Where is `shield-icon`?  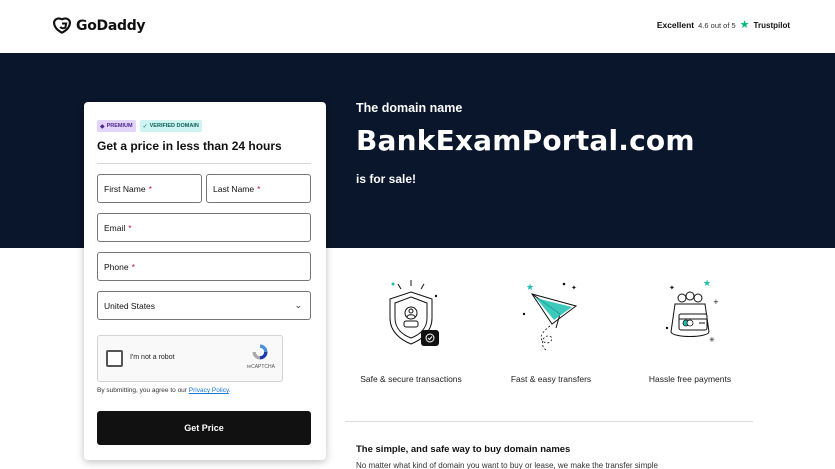 shield-icon is located at coordinates (414, 313).